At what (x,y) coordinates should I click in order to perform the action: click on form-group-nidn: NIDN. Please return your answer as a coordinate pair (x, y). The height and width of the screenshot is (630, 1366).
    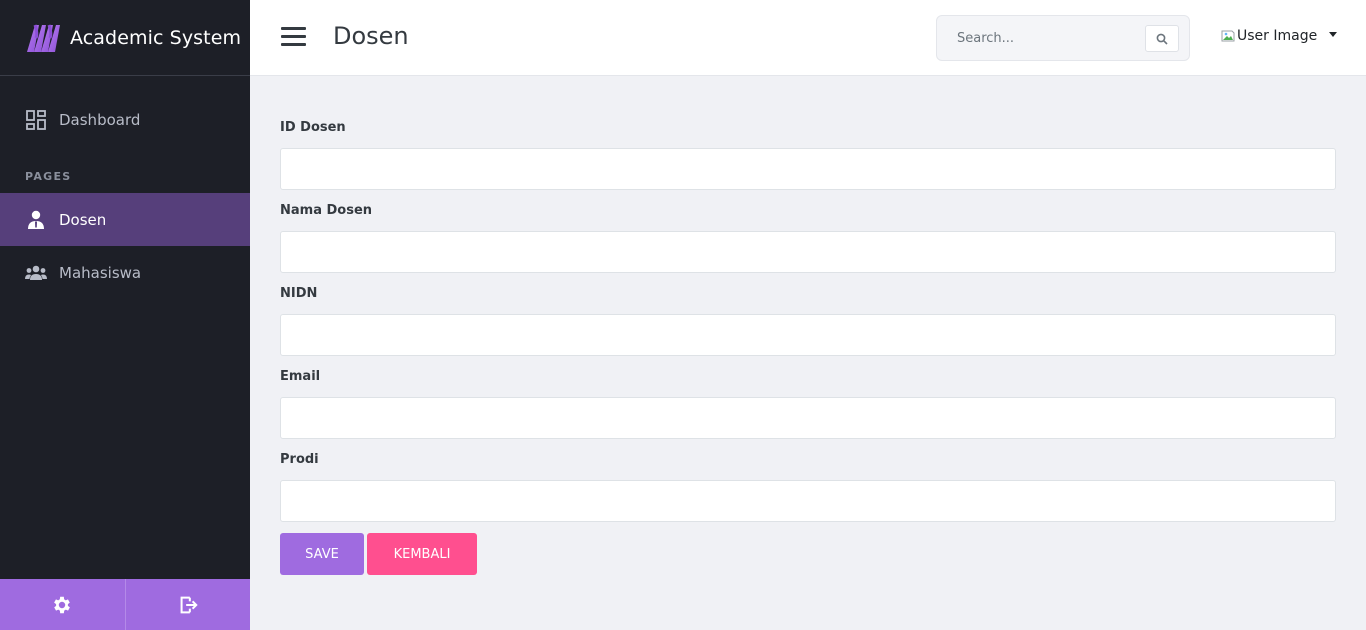
    Looking at the image, I should click on (808, 320).